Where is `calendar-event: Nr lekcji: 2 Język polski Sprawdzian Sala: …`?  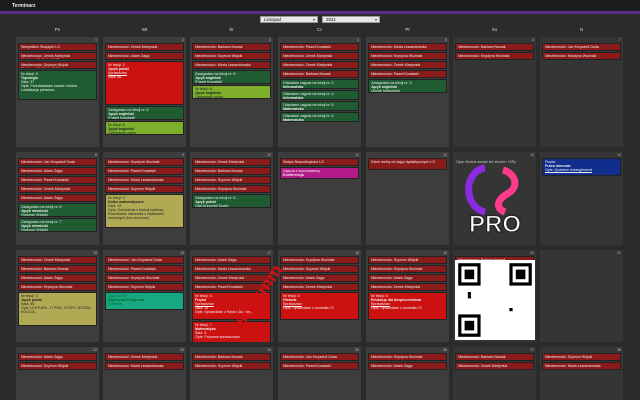 calendar-event: Nr lekcji: 2 Język polski Sprawdzian Sala: … is located at coordinates (144, 83).